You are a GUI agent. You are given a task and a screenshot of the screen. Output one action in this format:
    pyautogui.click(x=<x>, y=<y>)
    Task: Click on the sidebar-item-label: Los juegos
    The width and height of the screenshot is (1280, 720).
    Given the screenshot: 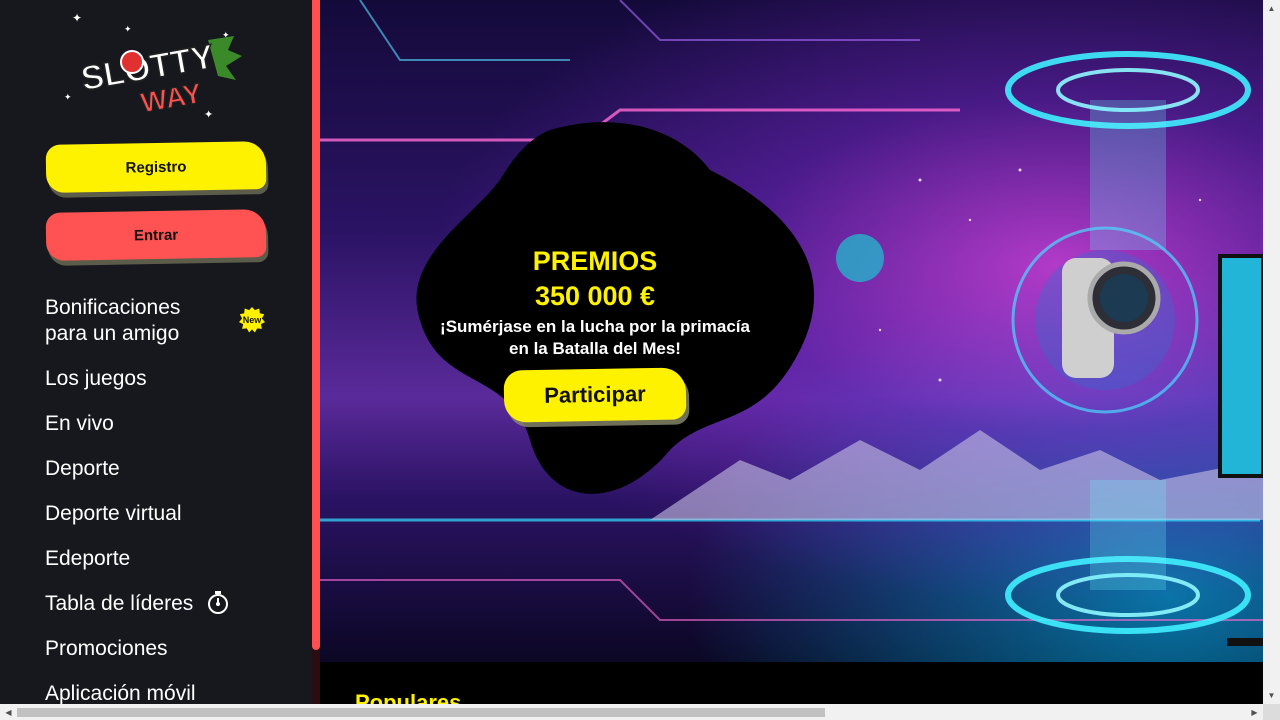 What is the action you would take?
    pyautogui.click(x=96, y=378)
    